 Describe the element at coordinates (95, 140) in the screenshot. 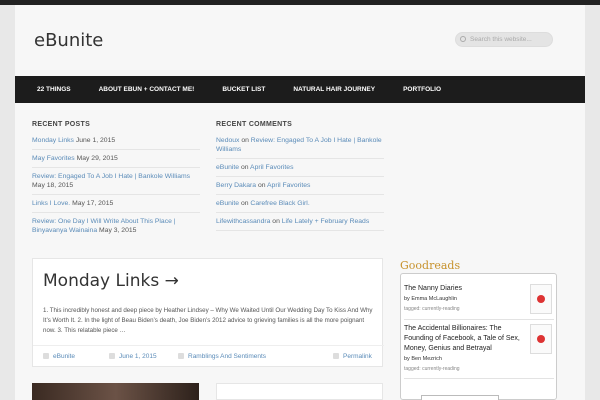

I see `recent-post-date: June 1, 2015` at that location.